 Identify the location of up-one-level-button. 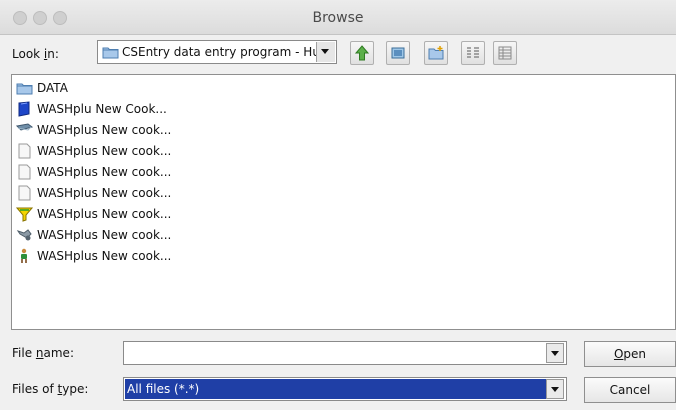
(362, 53).